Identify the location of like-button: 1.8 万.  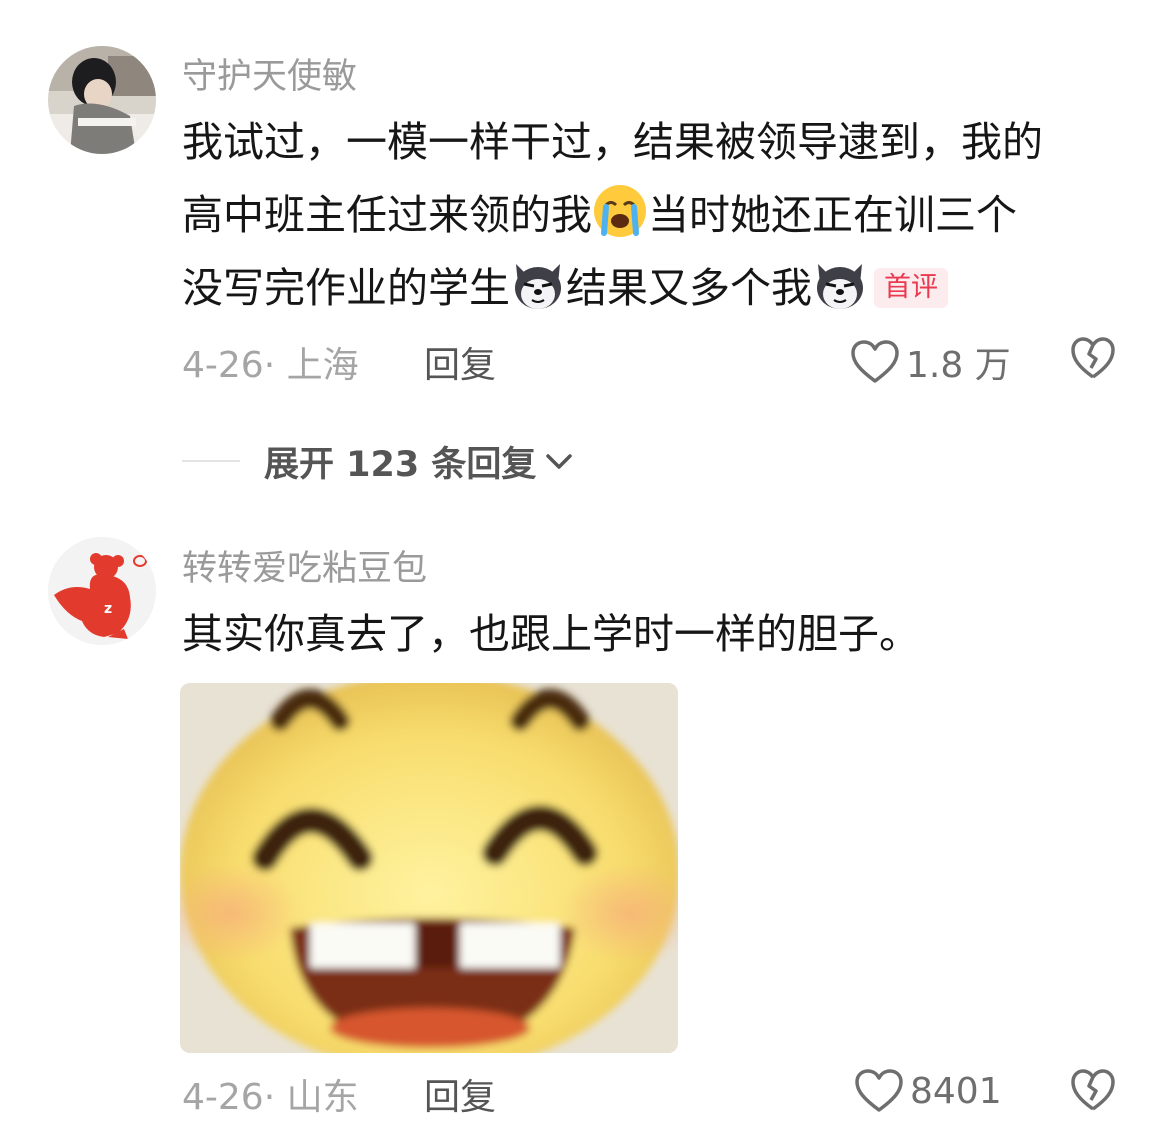
(930, 362).